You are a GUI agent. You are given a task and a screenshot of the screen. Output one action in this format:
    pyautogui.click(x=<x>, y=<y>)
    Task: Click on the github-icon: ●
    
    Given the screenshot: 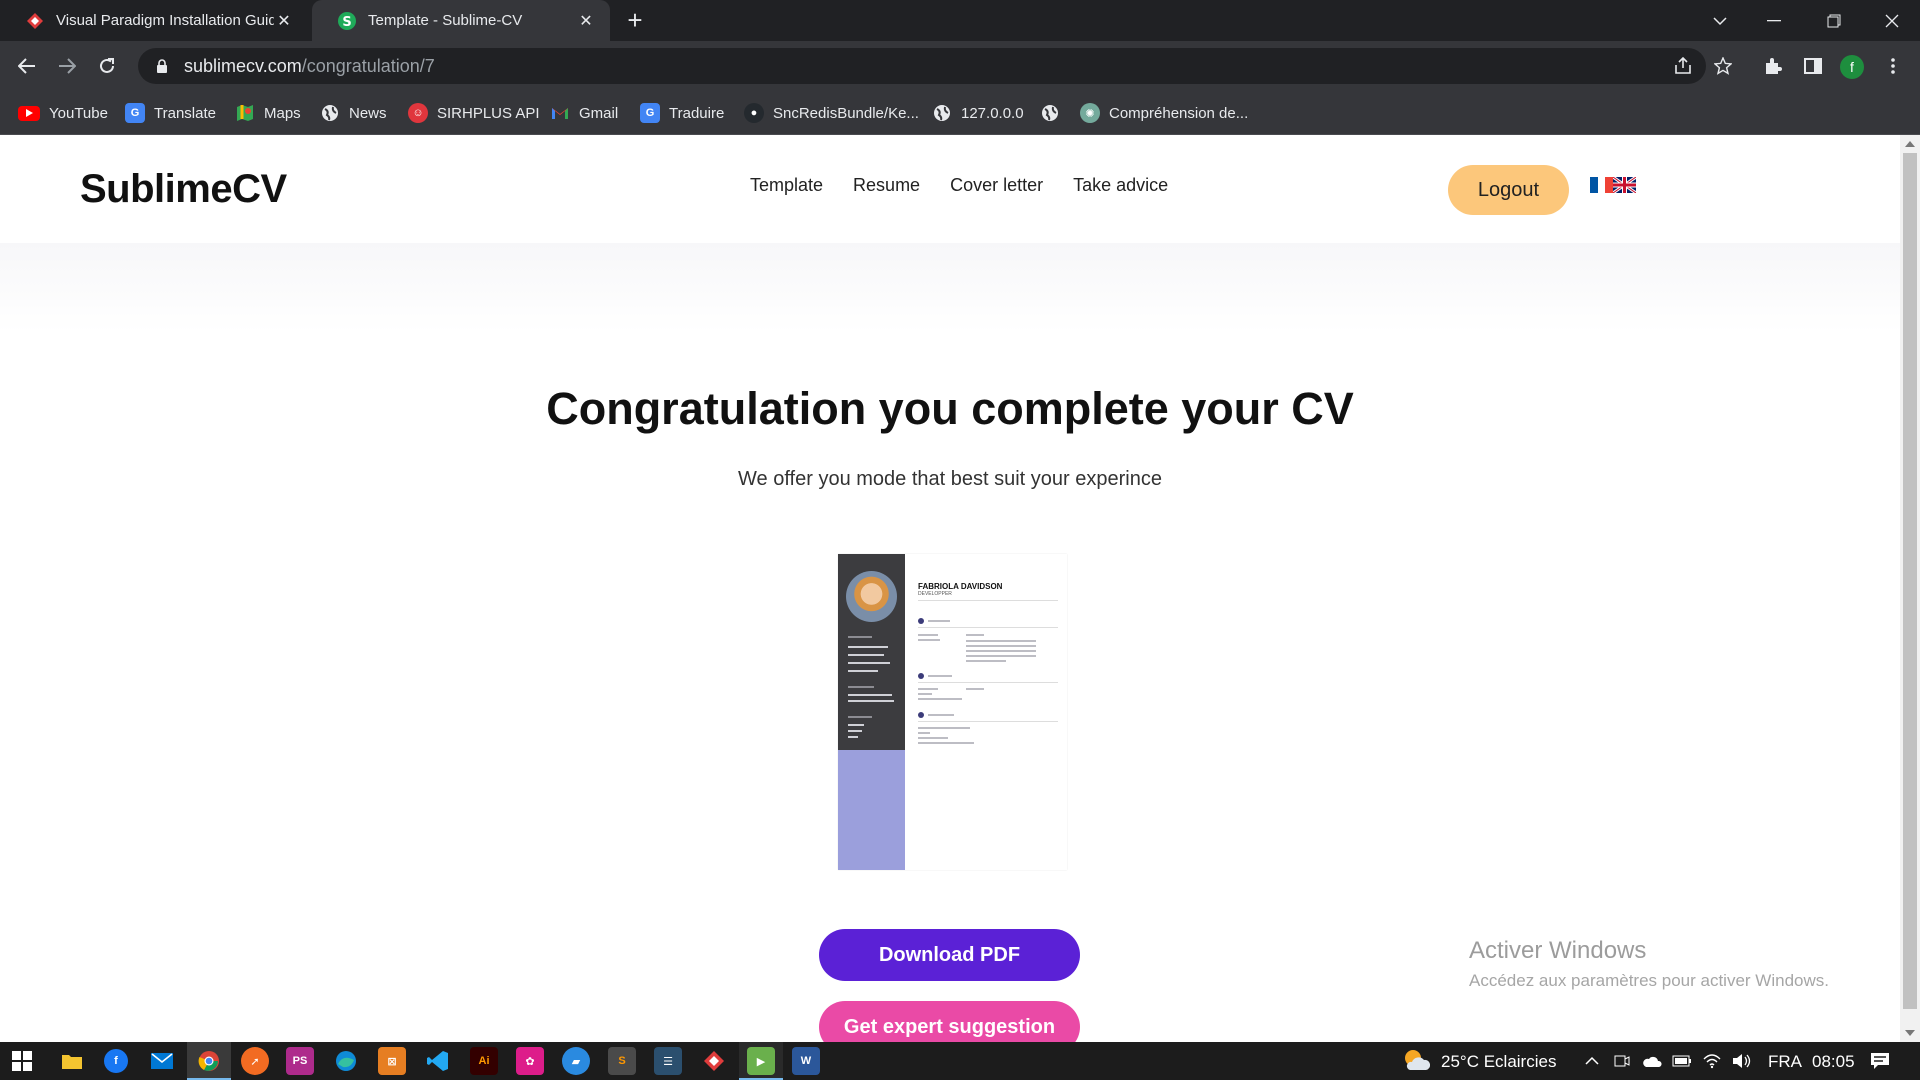 What is the action you would take?
    pyautogui.click(x=754, y=113)
    